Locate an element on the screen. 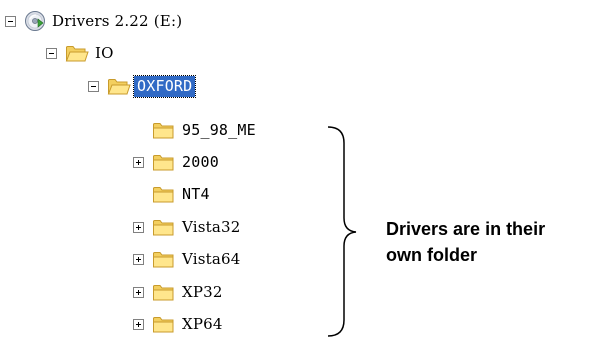 The width and height of the screenshot is (614, 344). callout-line-2: own folder is located at coordinates (431, 255).